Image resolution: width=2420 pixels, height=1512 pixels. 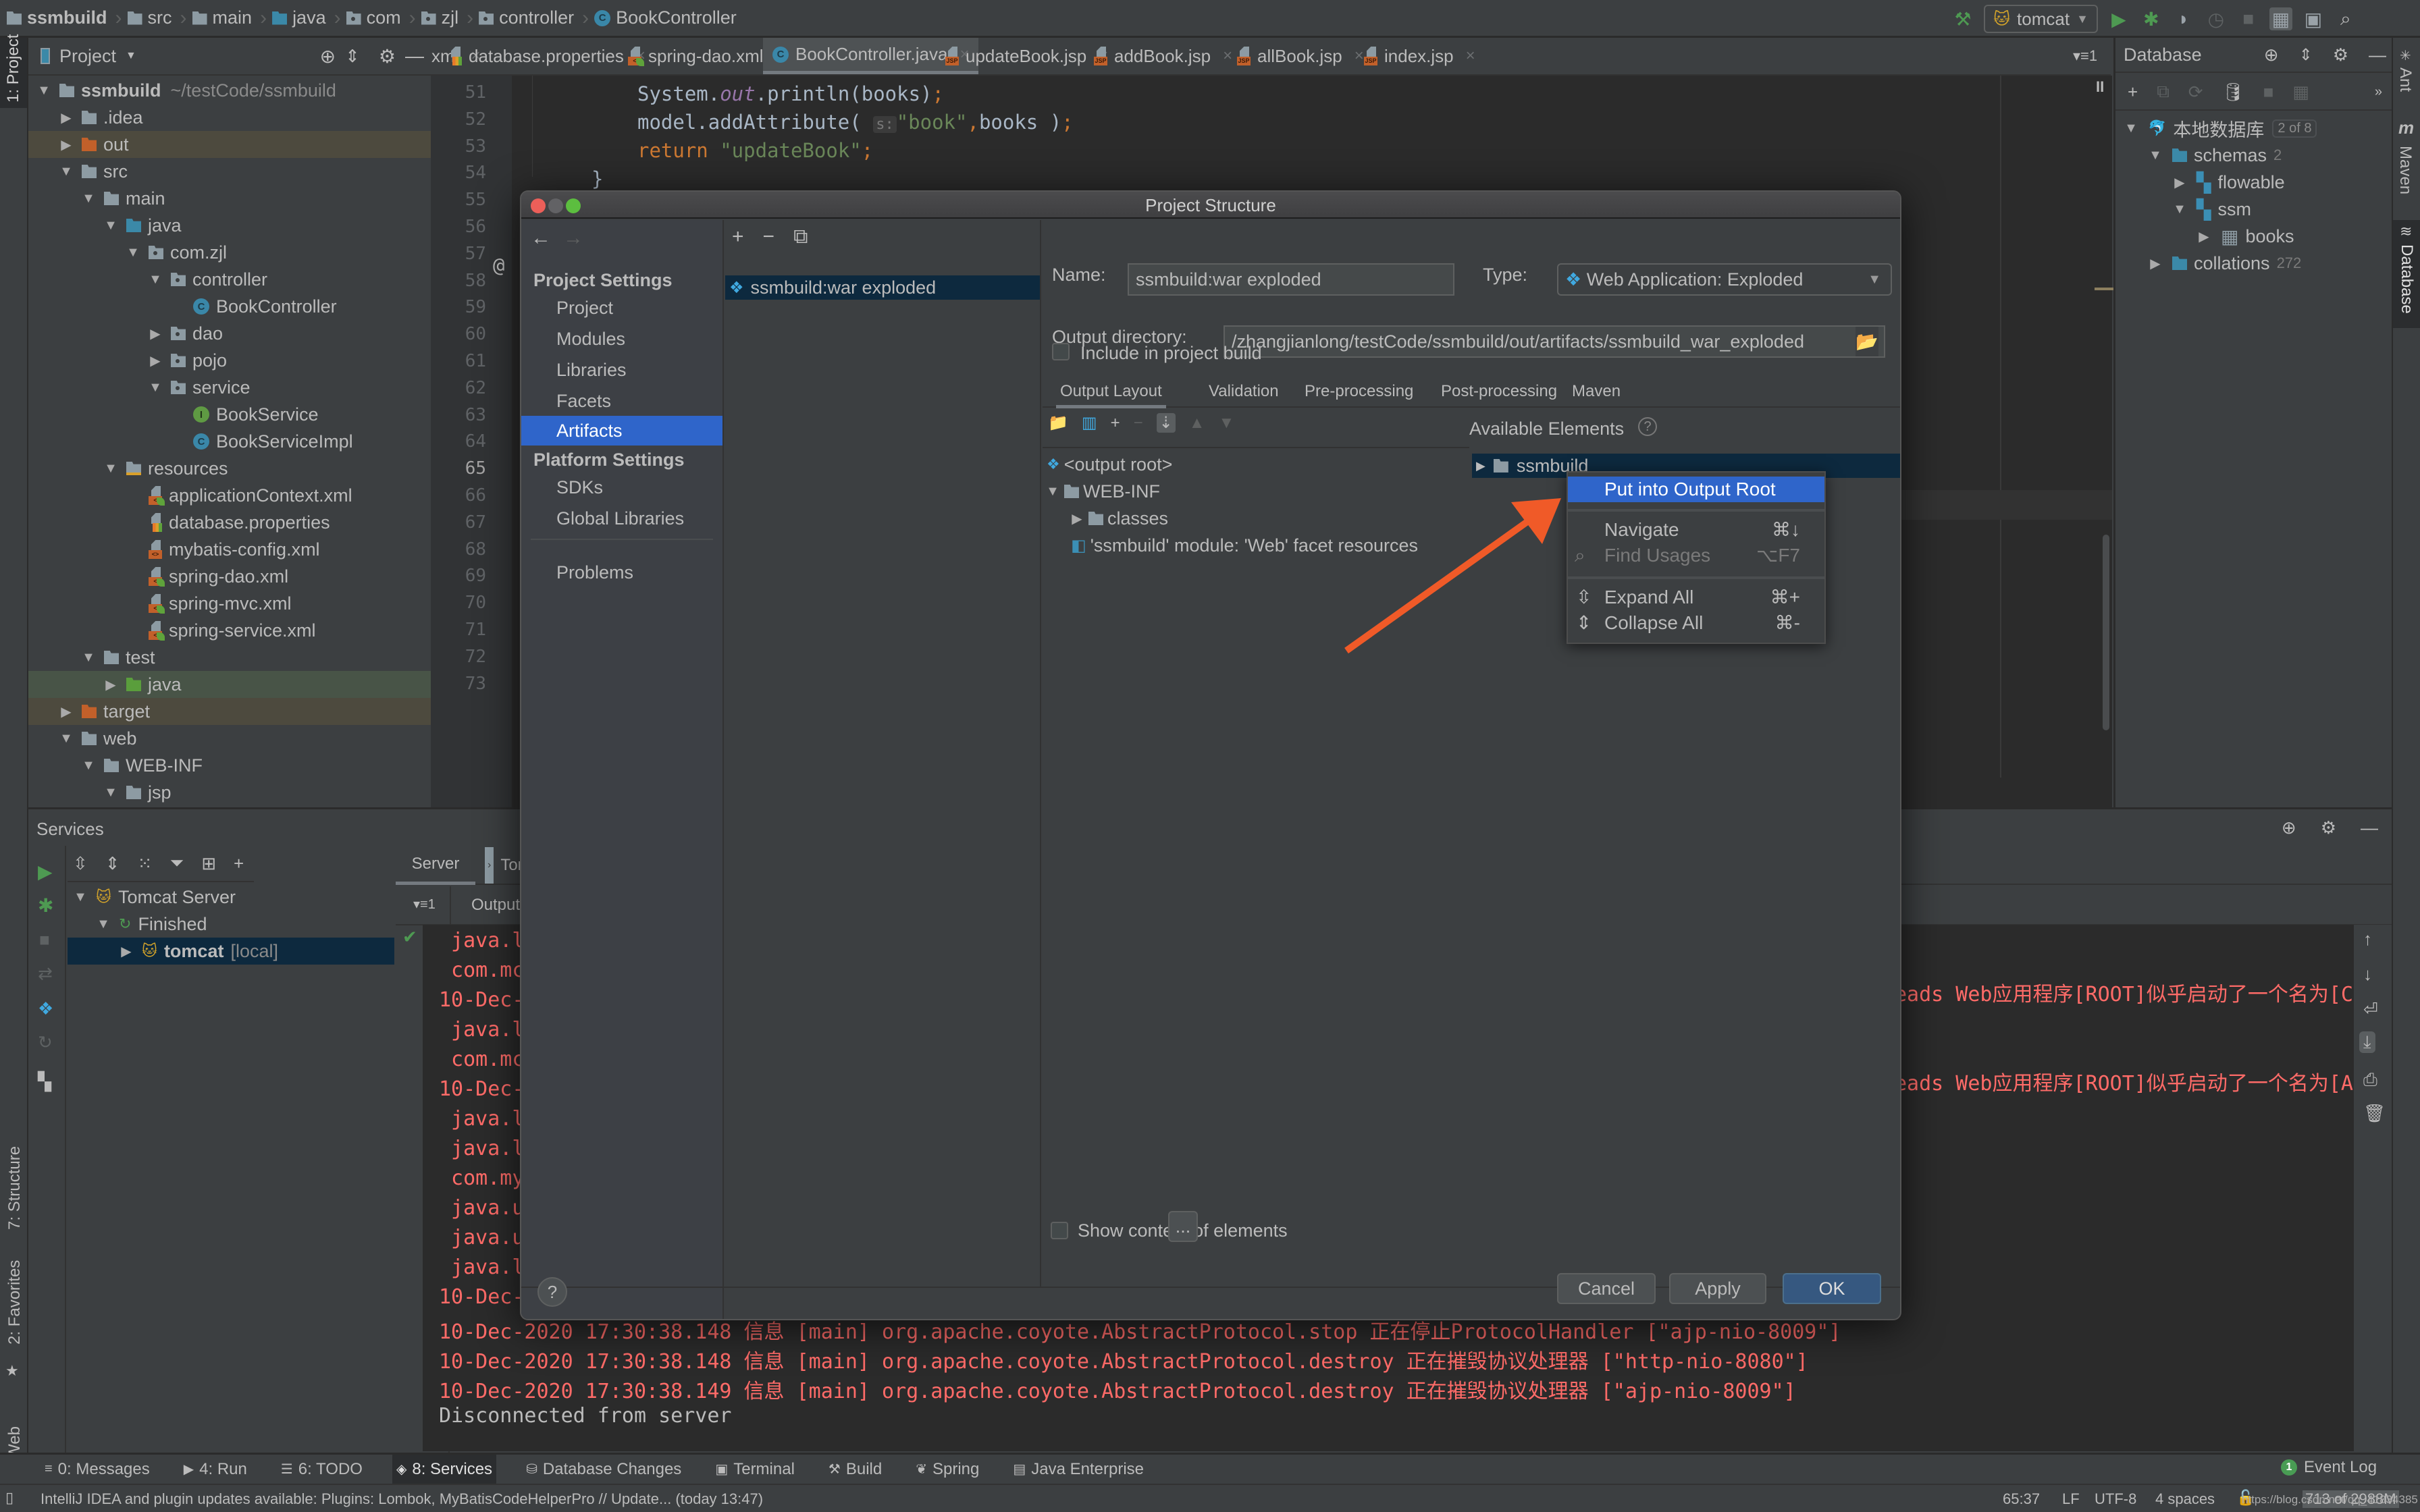 I want to click on debug-bug-icon: ✱, so click(x=2151, y=18).